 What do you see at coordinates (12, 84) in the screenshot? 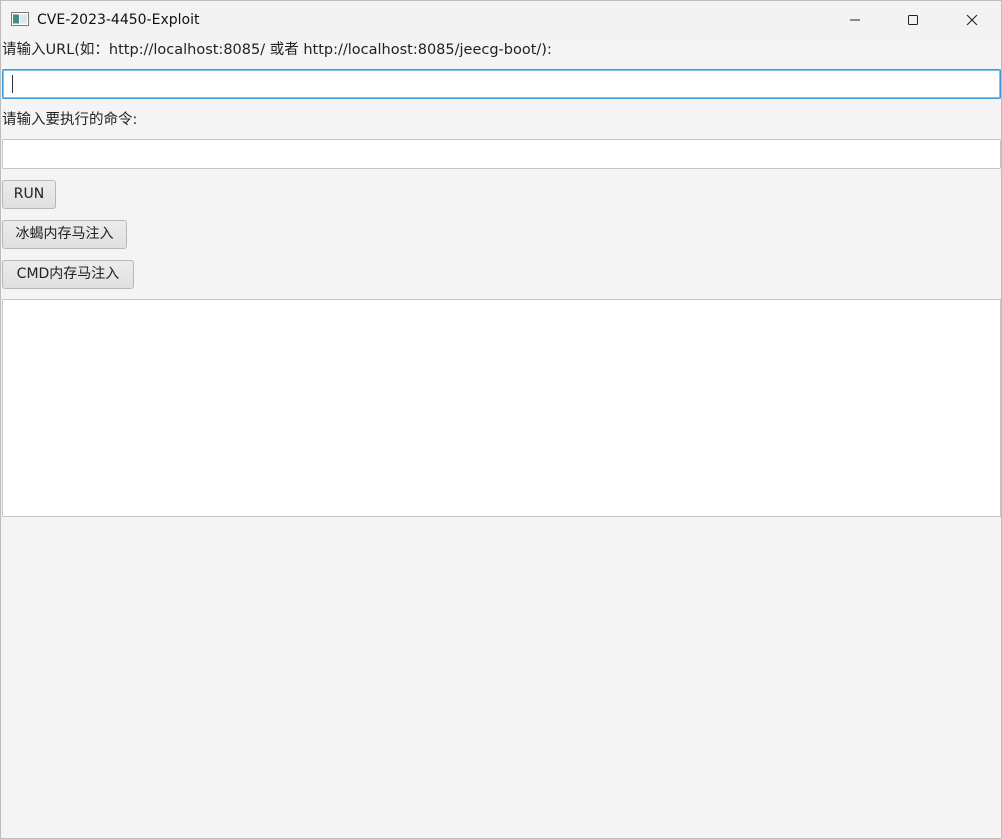
I see `text-caret` at bounding box center [12, 84].